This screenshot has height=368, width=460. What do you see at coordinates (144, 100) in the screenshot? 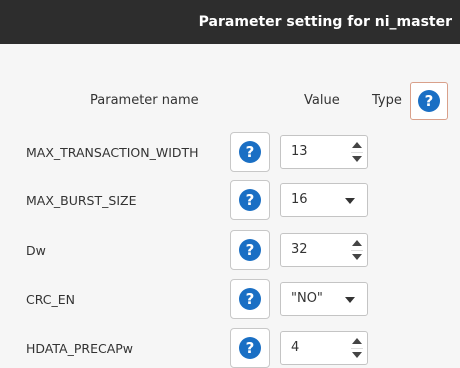
I see `column-header-name: Parameter name` at bounding box center [144, 100].